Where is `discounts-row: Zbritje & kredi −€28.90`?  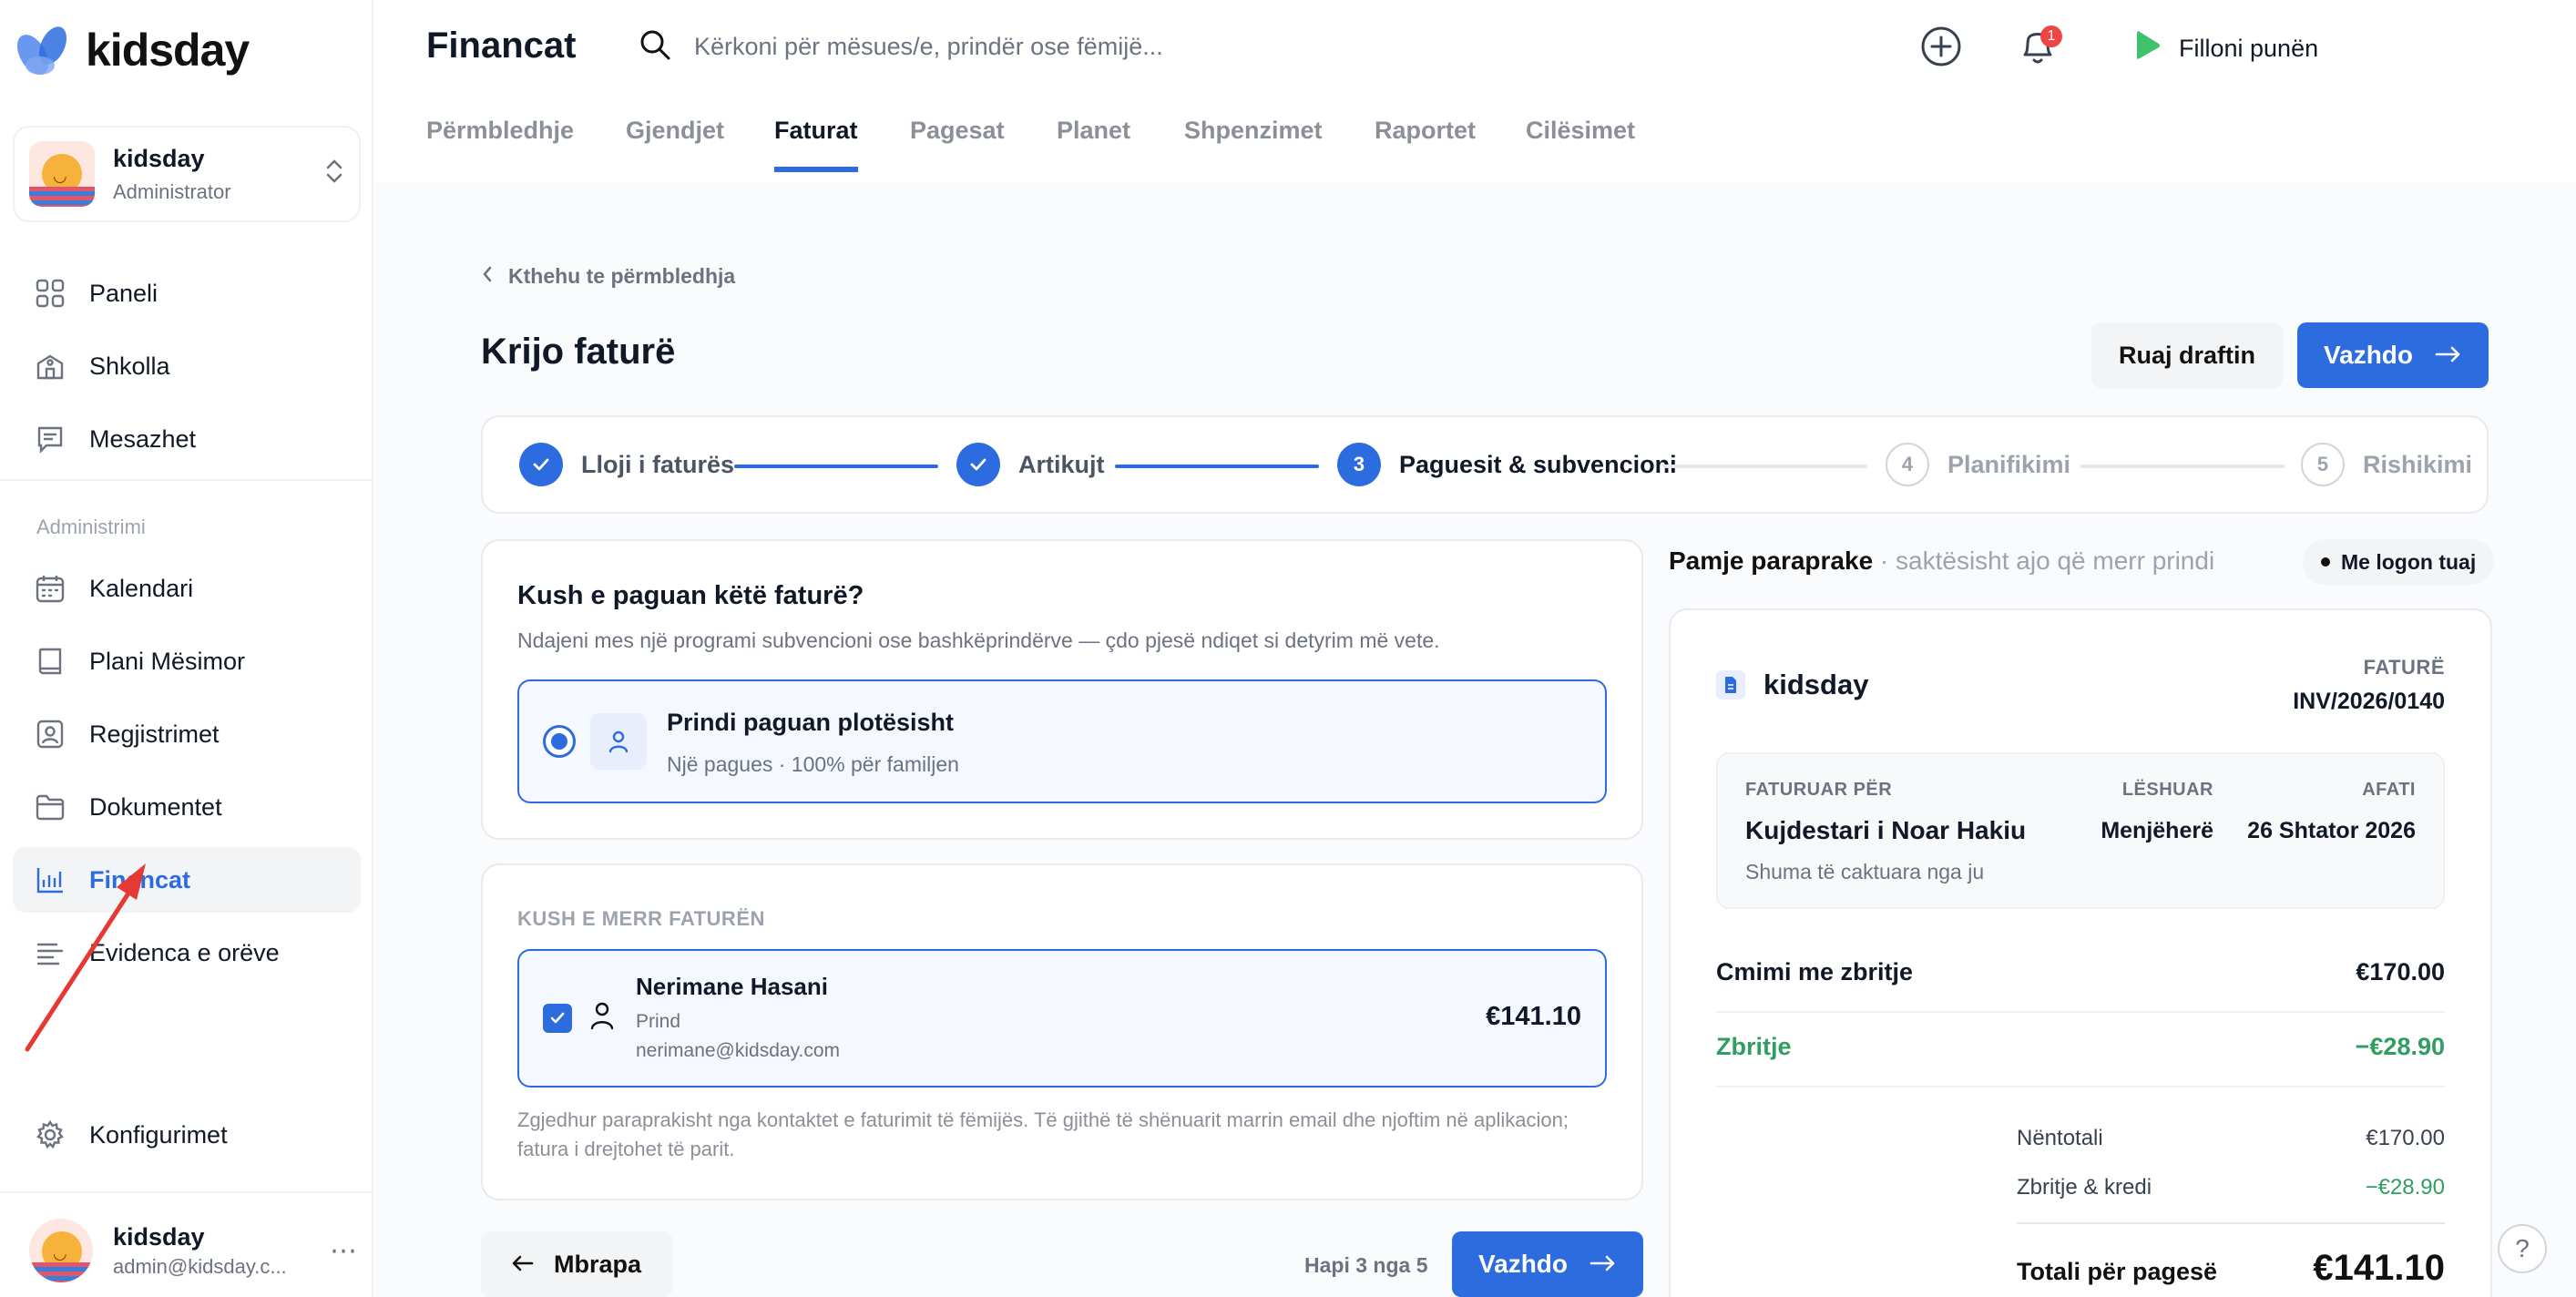
discounts-row: Zbritje & kredi −€28.90 is located at coordinates (2231, 1187).